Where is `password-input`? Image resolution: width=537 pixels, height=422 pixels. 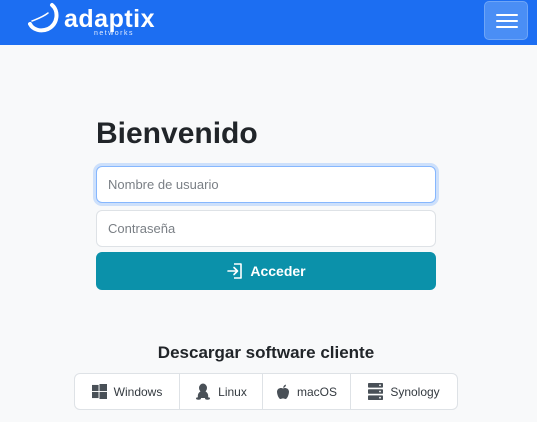 password-input is located at coordinates (266, 228).